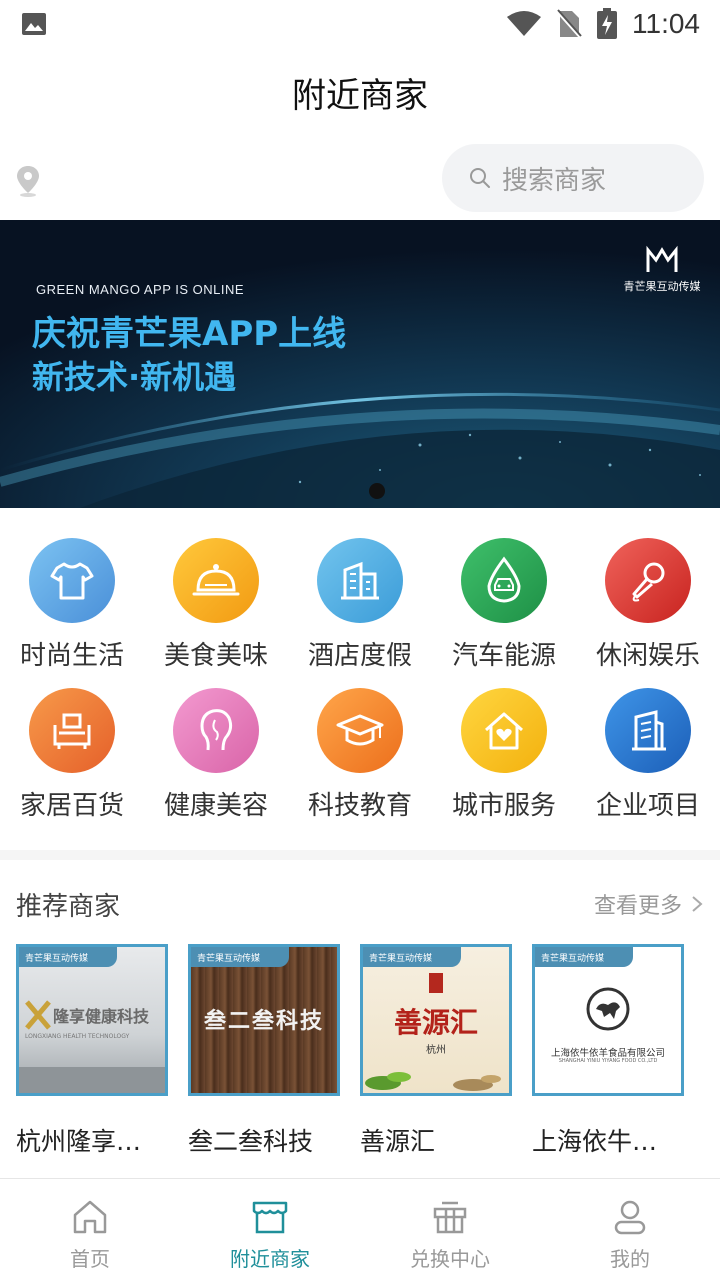 The image size is (720, 1280). Describe the element at coordinates (398, 1141) in the screenshot. I see `merchant-name: 善源汇` at that location.